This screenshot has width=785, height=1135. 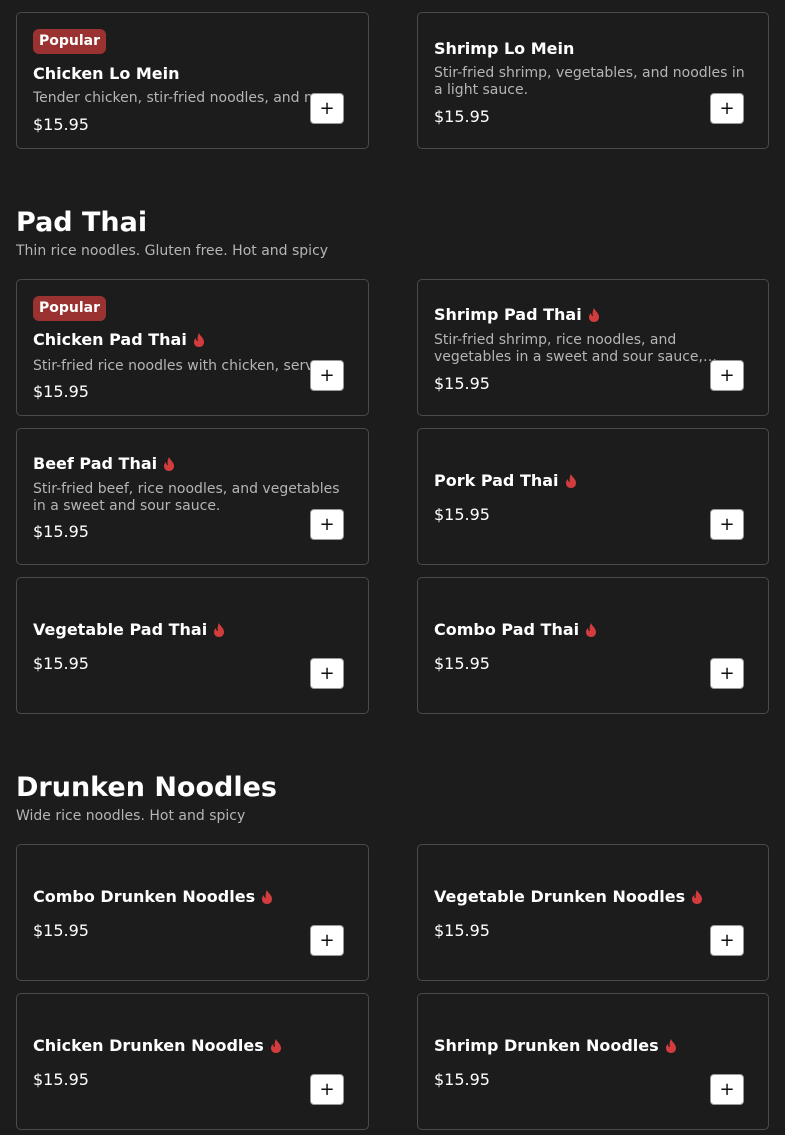 I want to click on item-name: Chicken Lo Mein, so click(x=106, y=73).